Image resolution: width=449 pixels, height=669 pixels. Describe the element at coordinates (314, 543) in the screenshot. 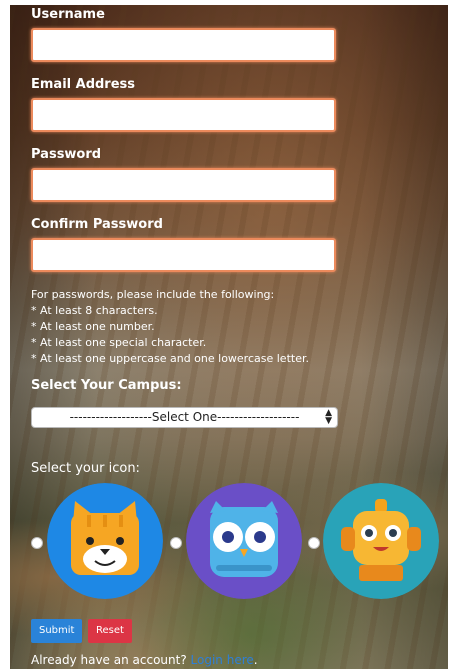

I see `icon-radio-robot` at that location.